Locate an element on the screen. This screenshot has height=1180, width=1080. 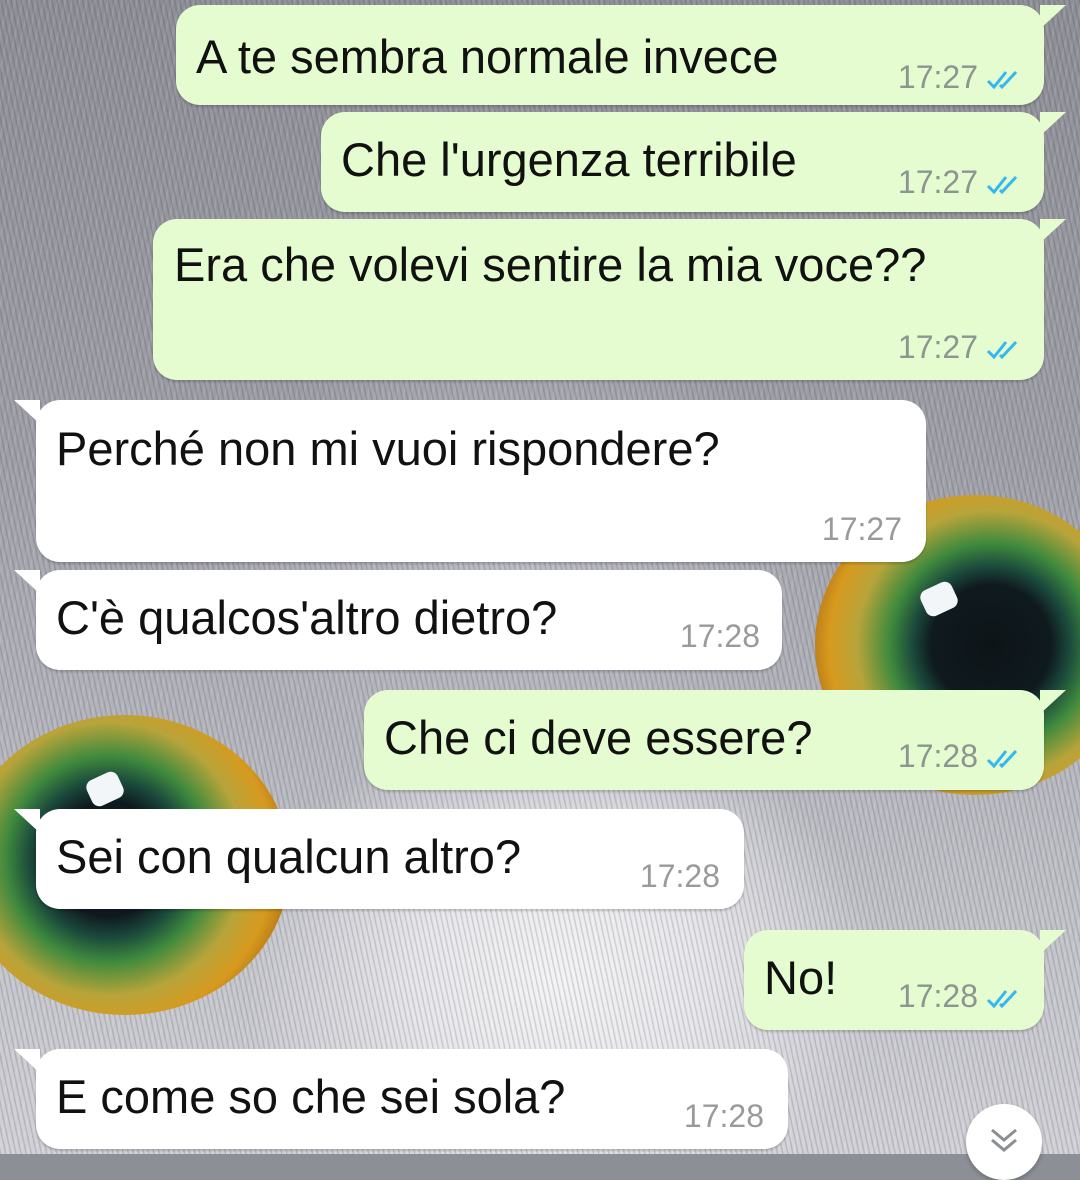
message-text: Che l'urgenza terribile is located at coordinates (569, 159).